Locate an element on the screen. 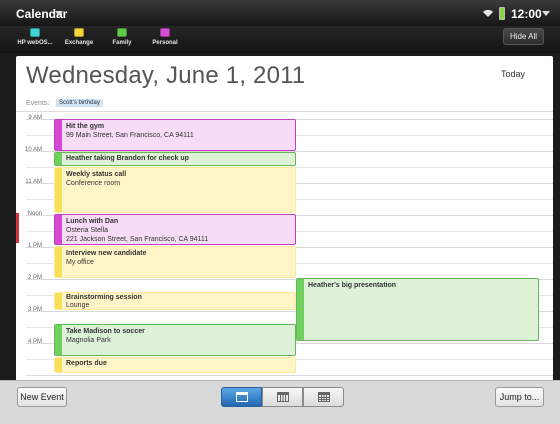  event-title: Interview new candidate is located at coordinates (106, 253).